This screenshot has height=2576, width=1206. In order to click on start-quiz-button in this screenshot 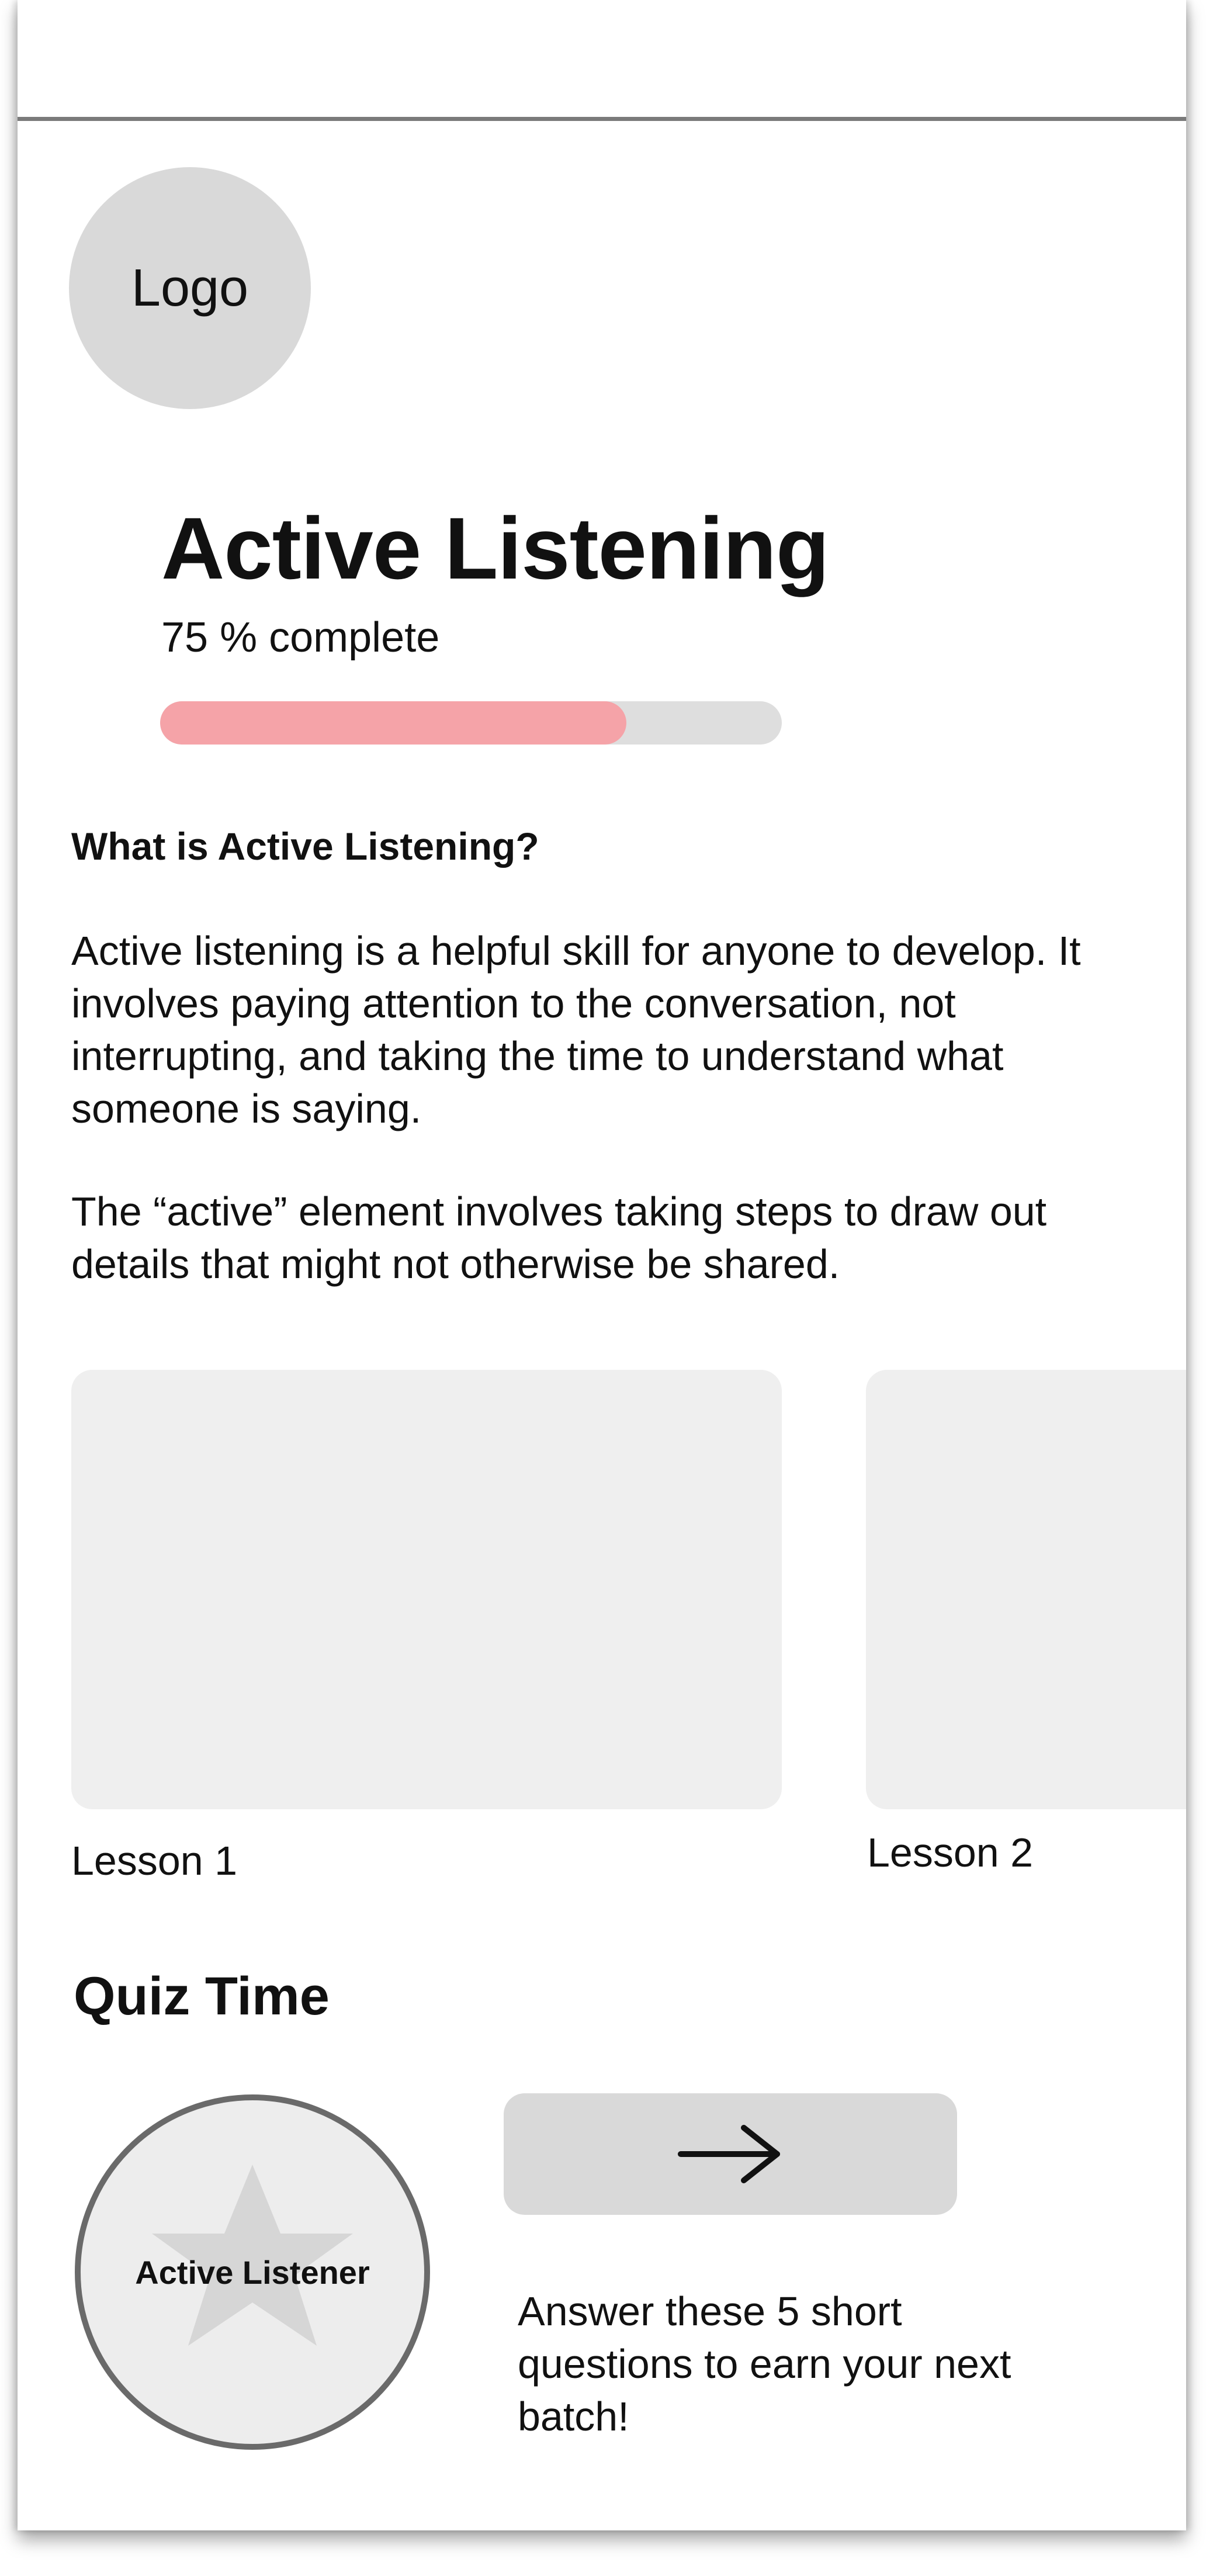, I will do `click(730, 2154)`.